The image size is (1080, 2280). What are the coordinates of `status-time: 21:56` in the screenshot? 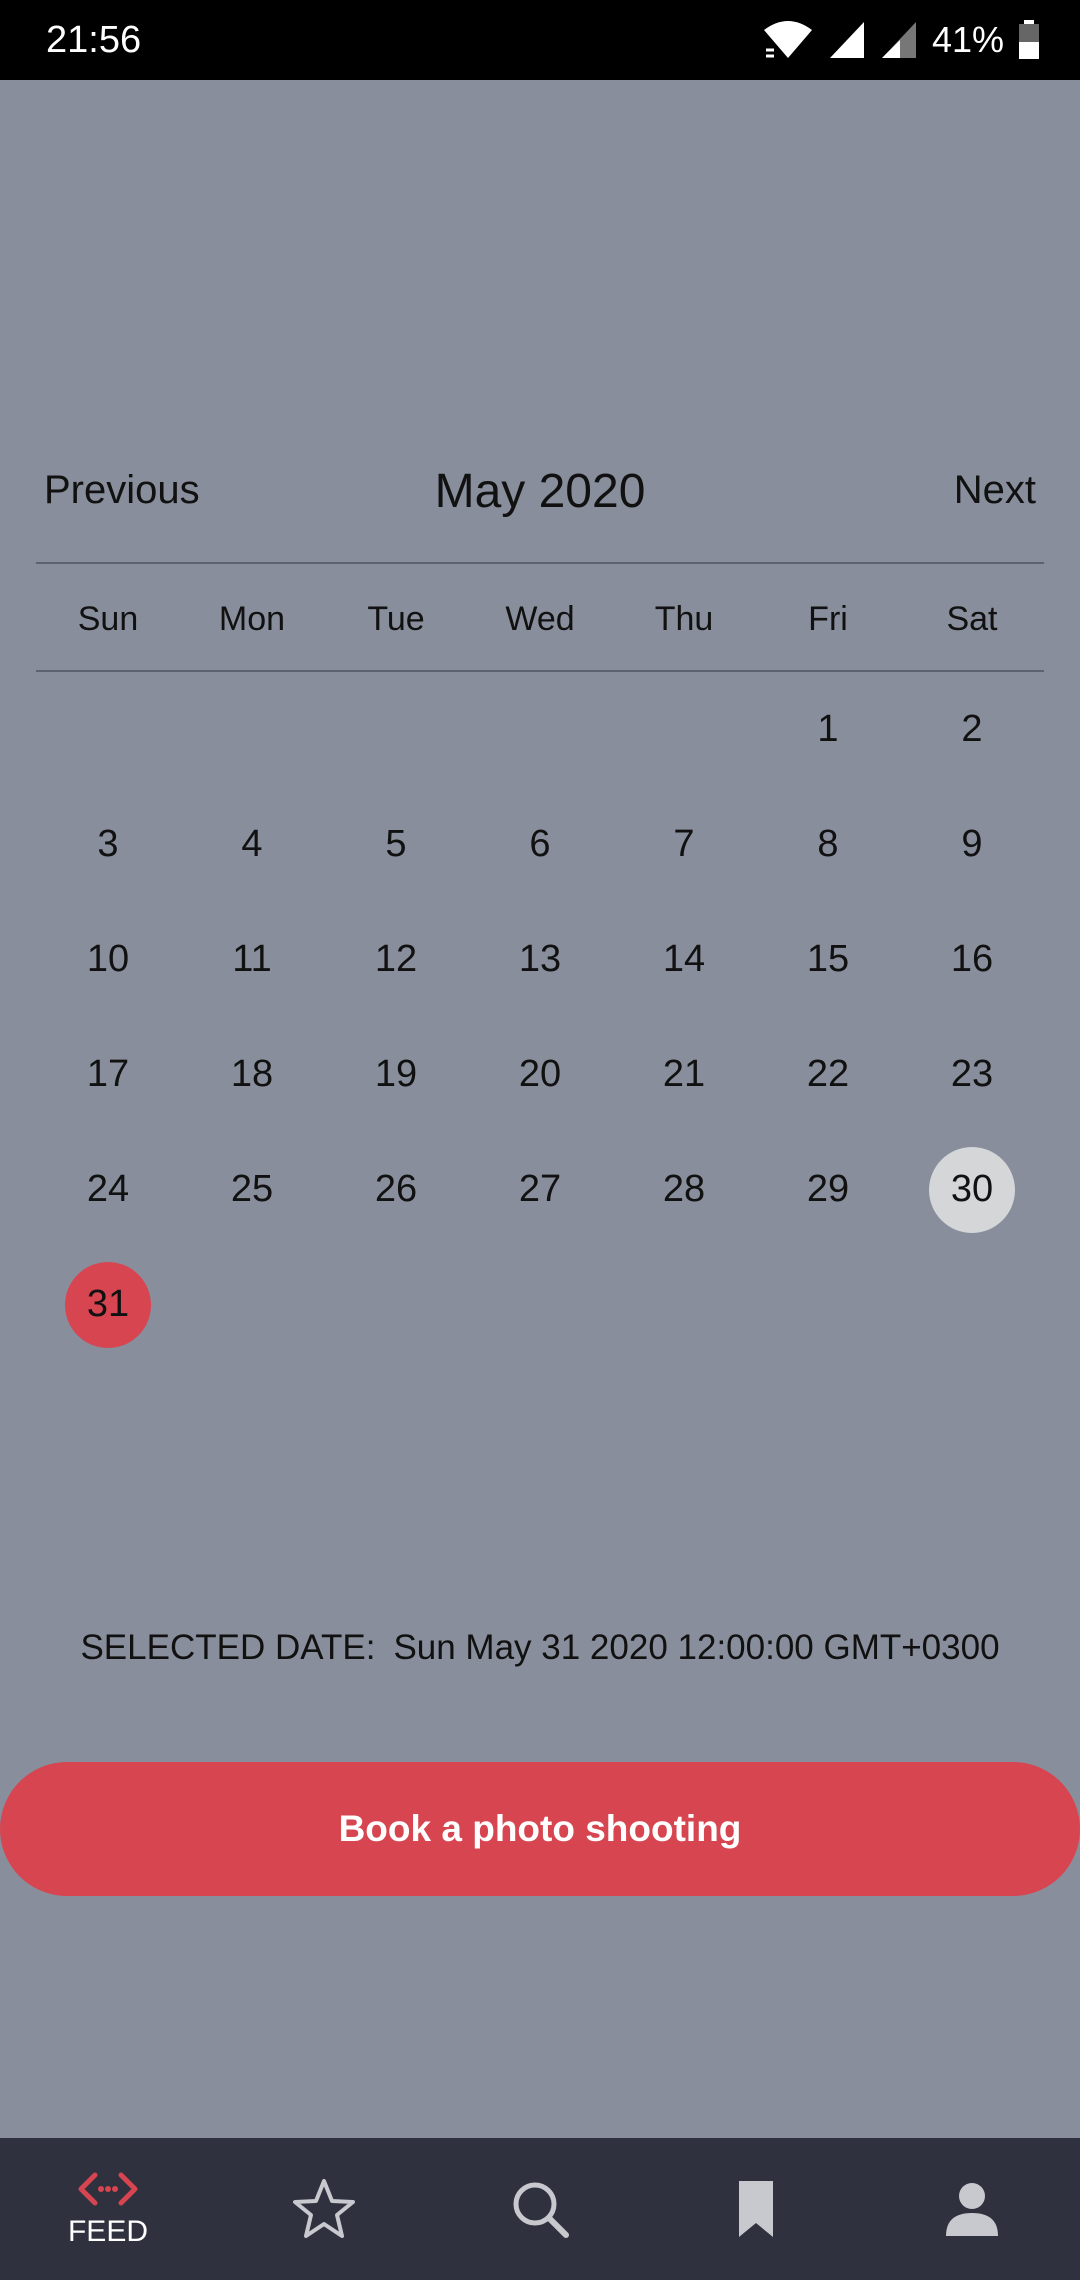 It's located at (94, 40).